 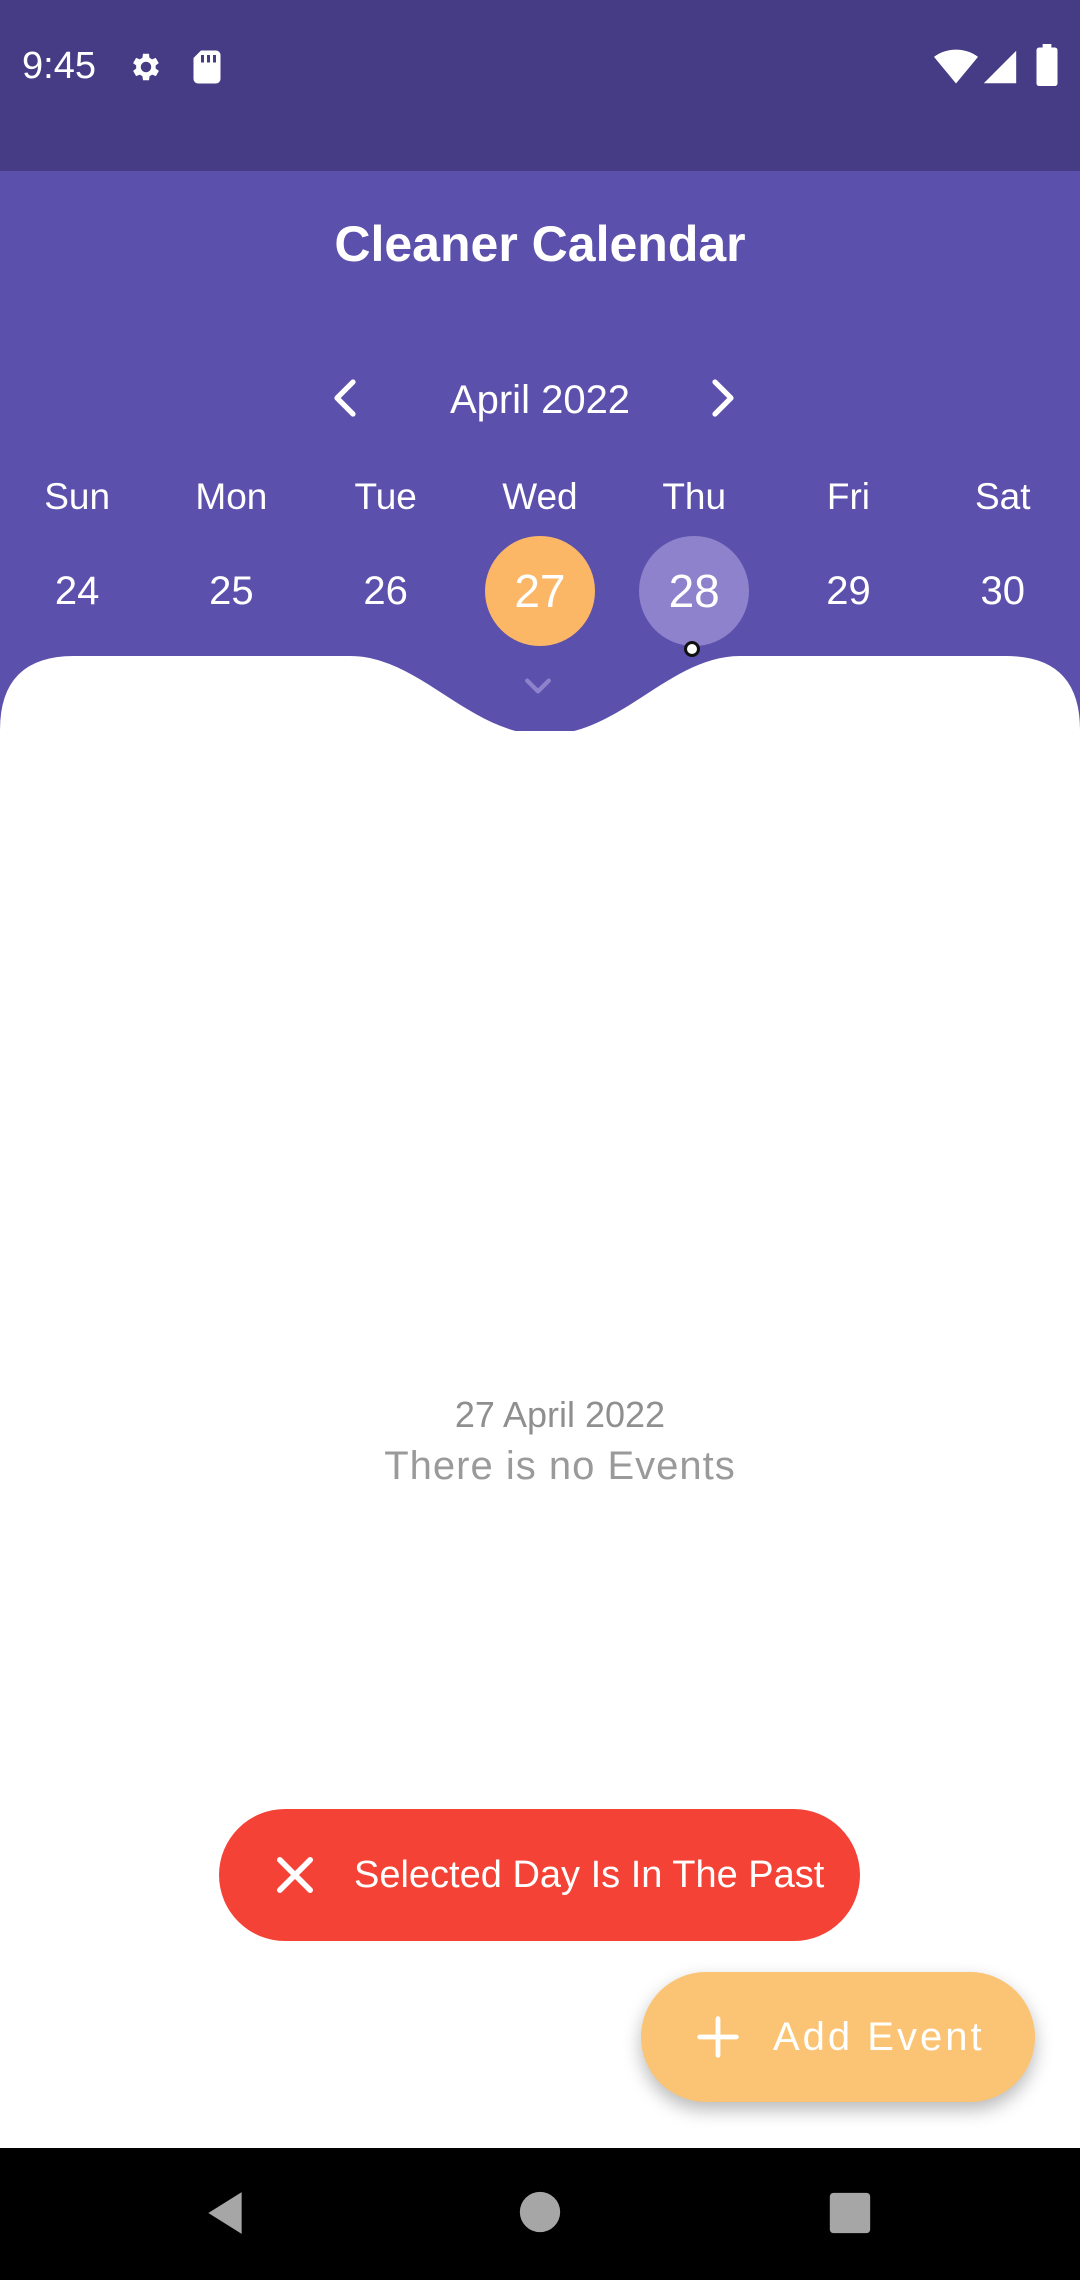 I want to click on selected-date-number: 27, so click(x=539, y=591).